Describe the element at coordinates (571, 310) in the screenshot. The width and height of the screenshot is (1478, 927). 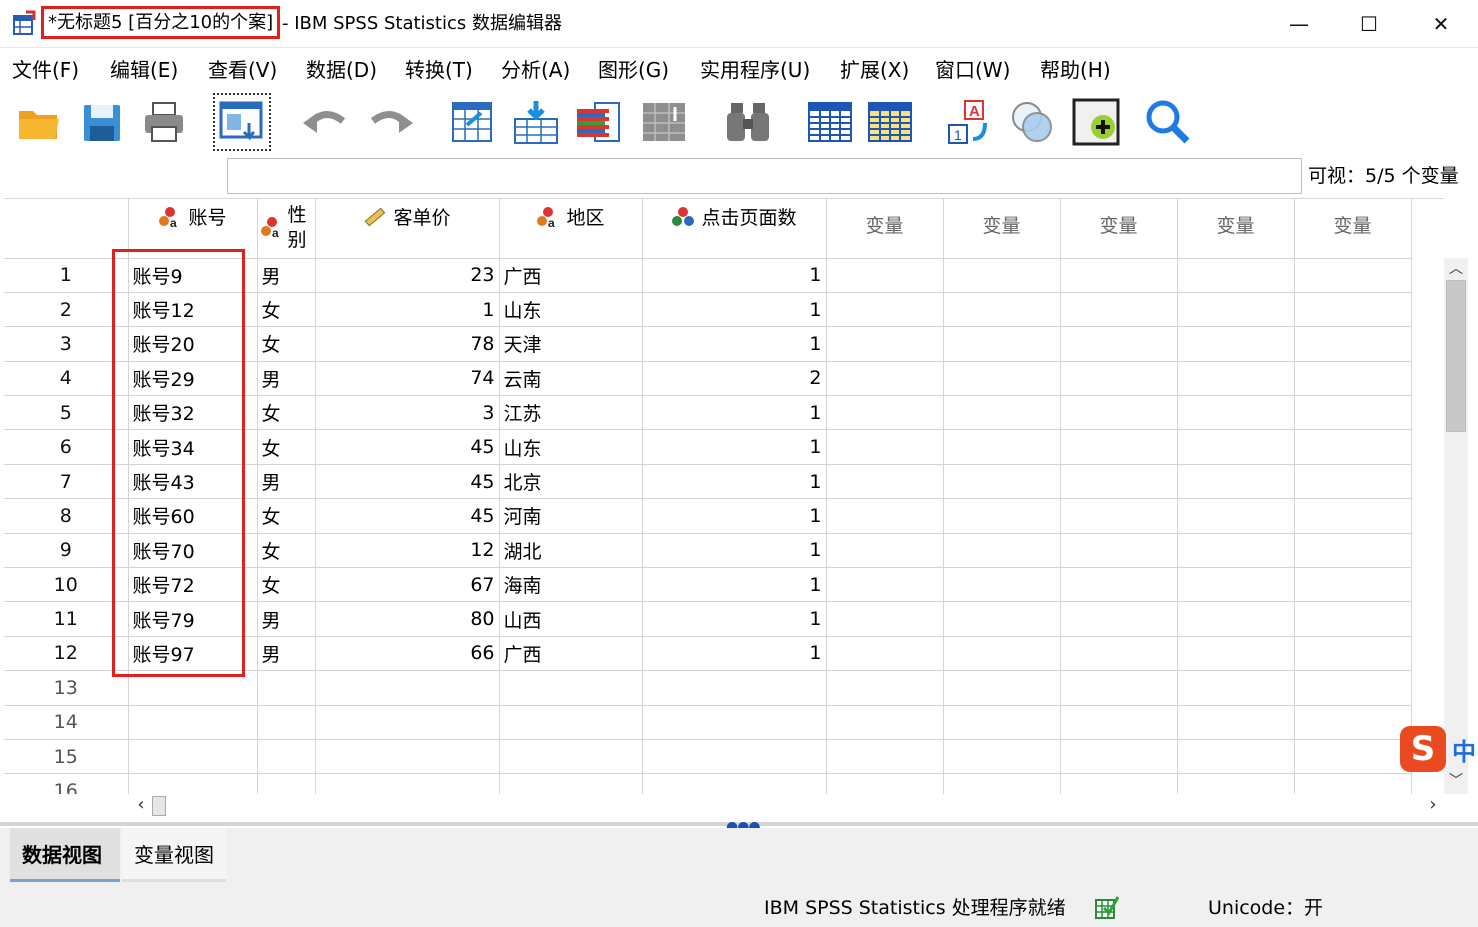
I see `cell-region: 山东` at that location.